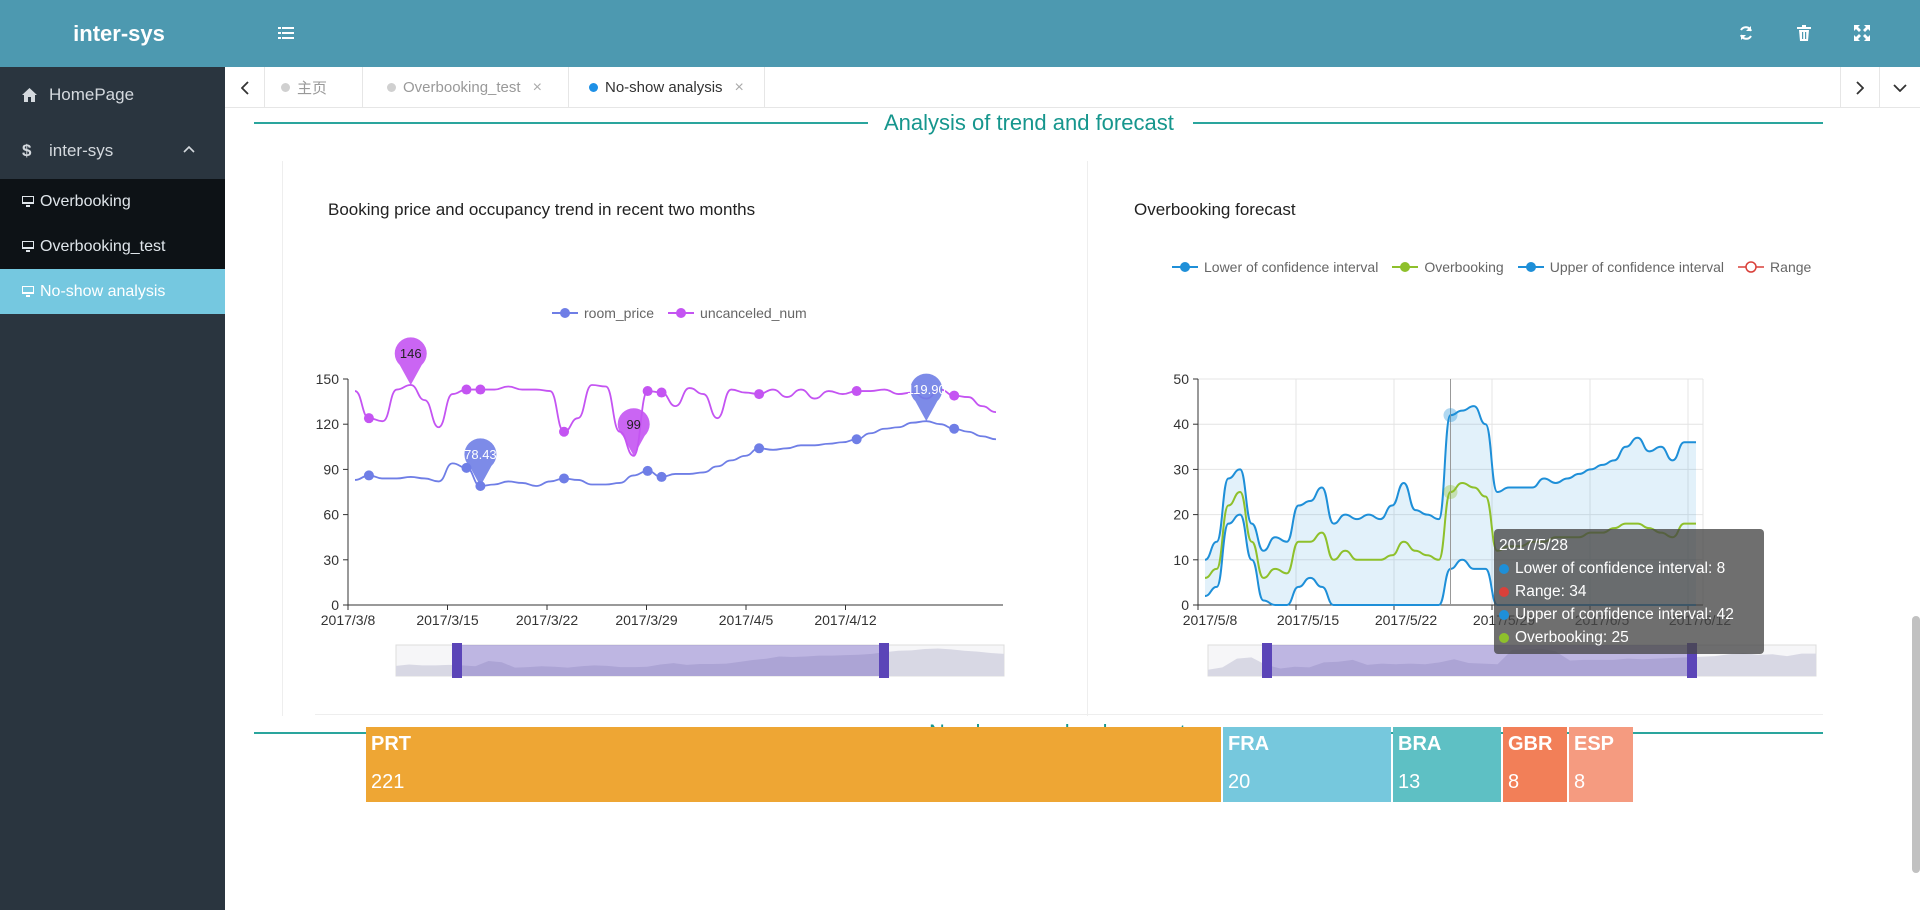 The height and width of the screenshot is (910, 1920). I want to click on chevron-left-icon, so click(244, 87).